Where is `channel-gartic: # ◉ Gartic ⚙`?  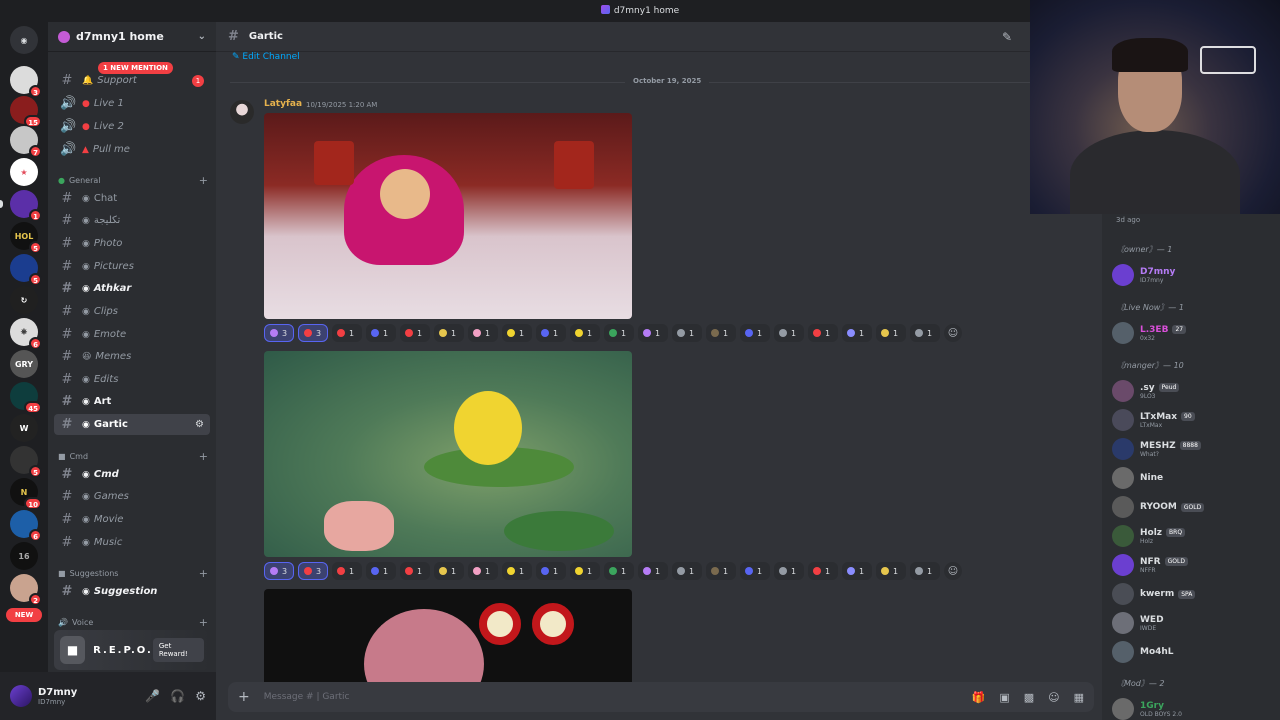 channel-gartic: # ◉ Gartic ⚙ is located at coordinates (132, 424).